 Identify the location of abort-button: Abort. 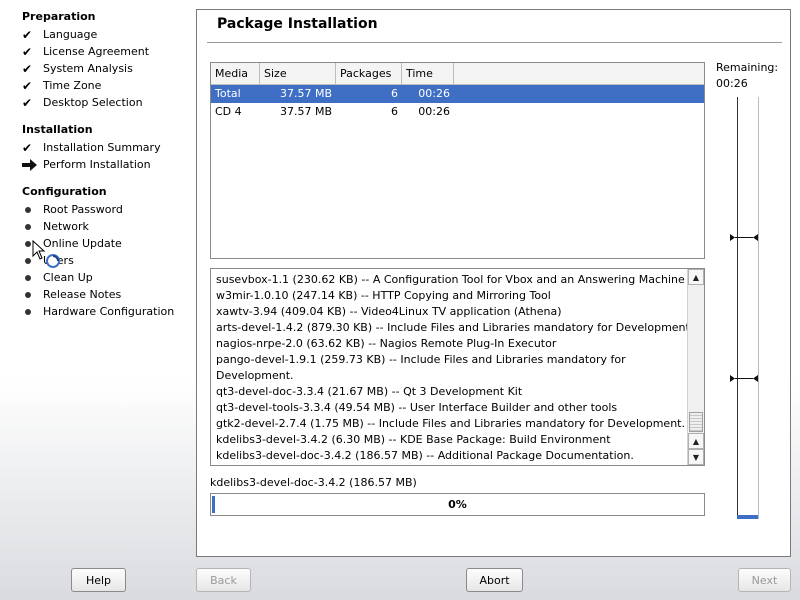
(494, 580).